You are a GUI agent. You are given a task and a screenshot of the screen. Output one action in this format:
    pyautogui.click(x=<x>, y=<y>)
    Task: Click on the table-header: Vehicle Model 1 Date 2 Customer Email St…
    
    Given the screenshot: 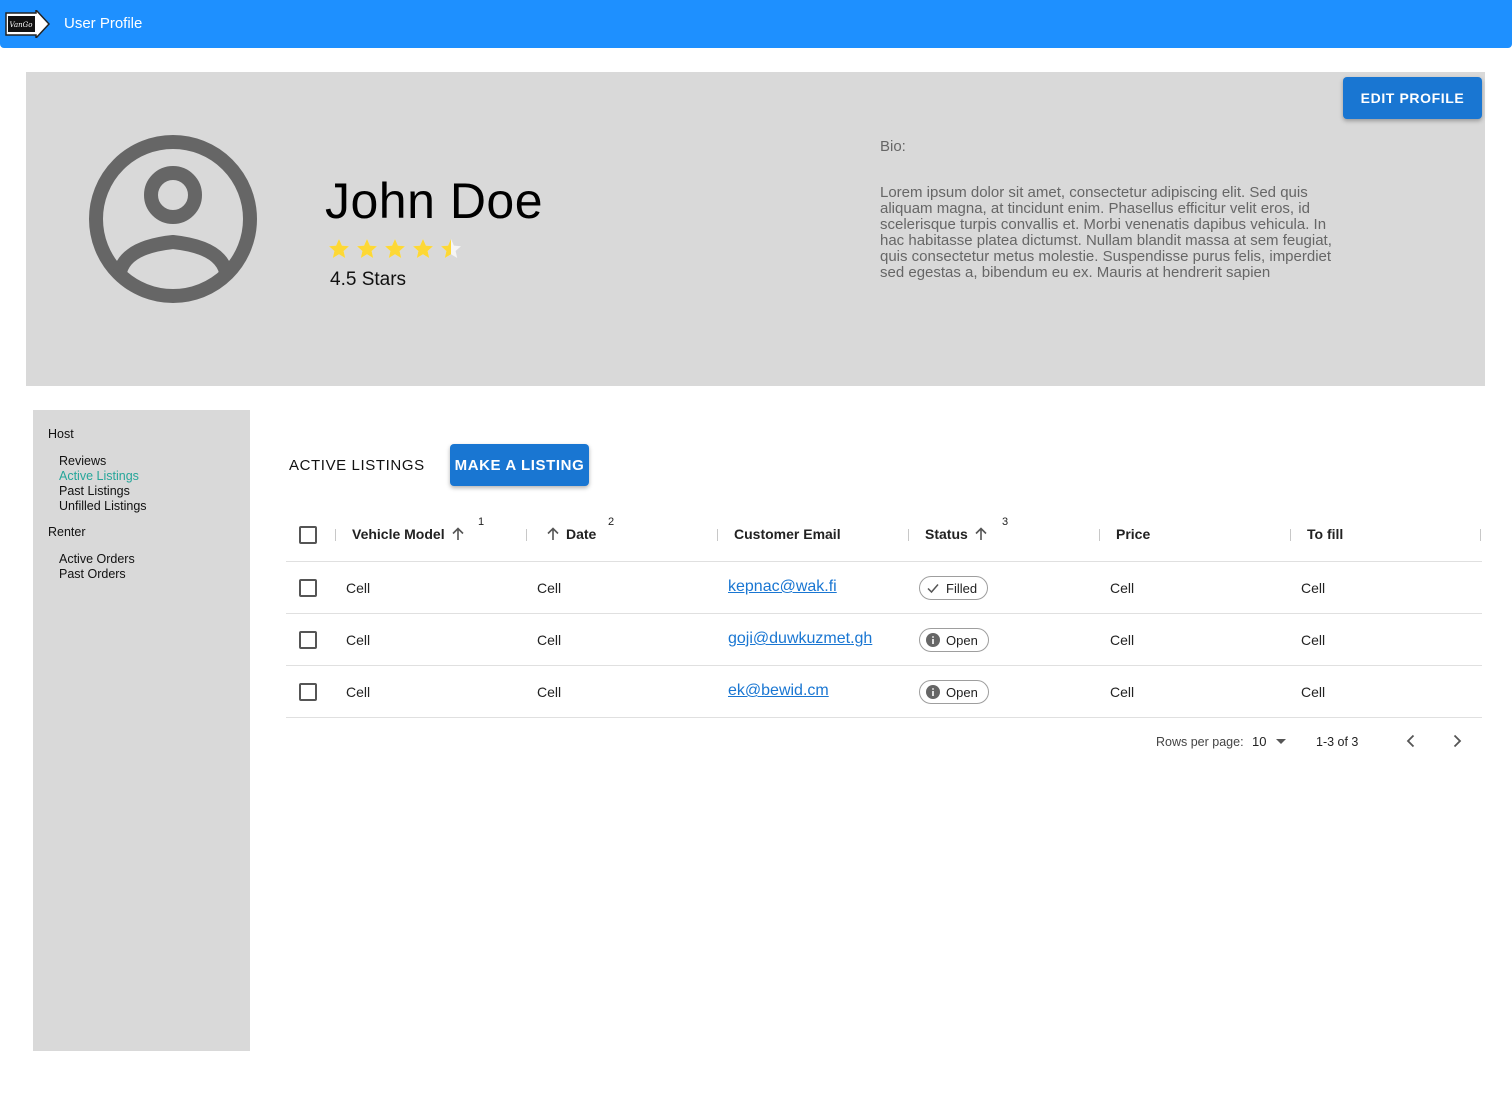 What is the action you would take?
    pyautogui.click(x=884, y=535)
    